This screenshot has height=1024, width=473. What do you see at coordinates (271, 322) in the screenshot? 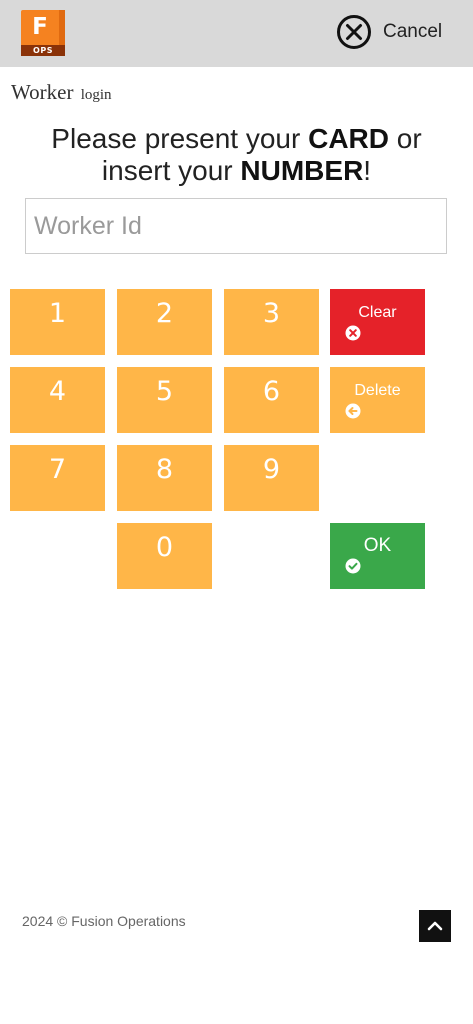
I see `key-3: 3` at bounding box center [271, 322].